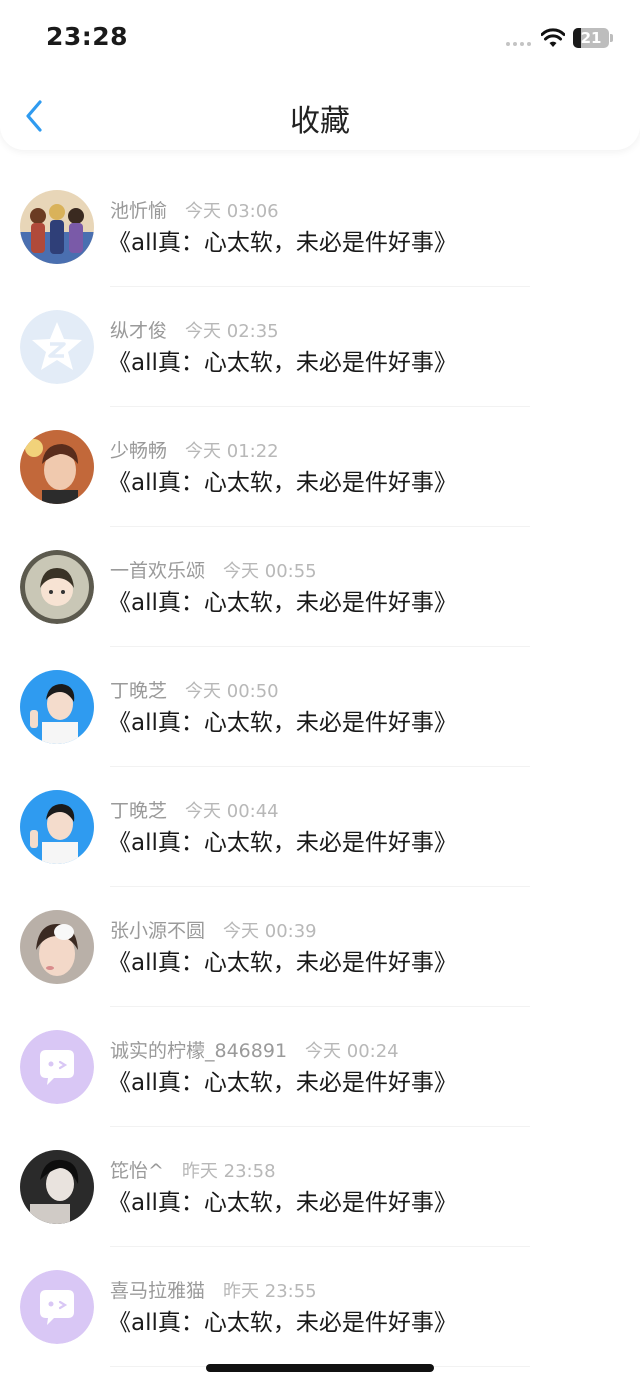  I want to click on list-item: 诚实的柠檬_846891 今天 00:24 《all真：心太软，未必是件好事》, so click(320, 1058).